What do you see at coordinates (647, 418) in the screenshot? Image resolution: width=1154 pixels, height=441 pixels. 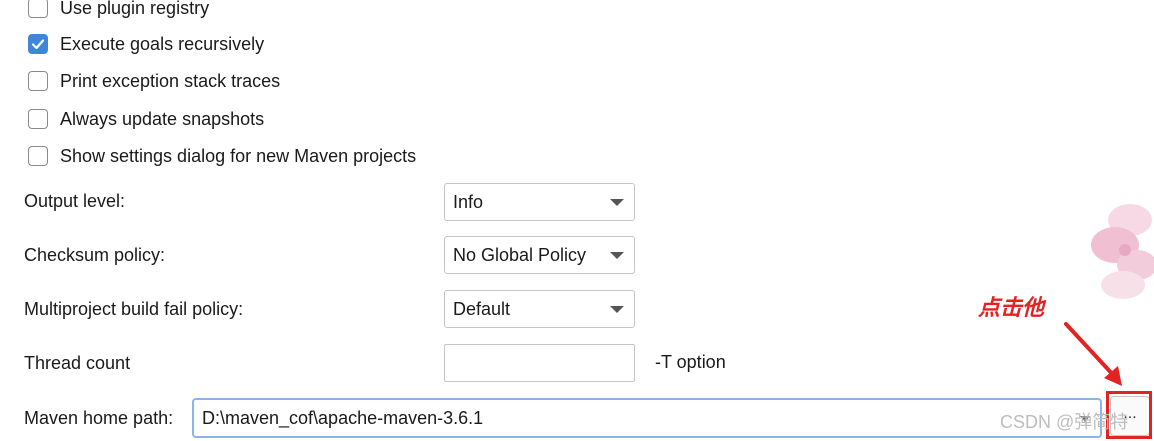 I see `maven-home-path-input: D:\maven_cof\apache-maven-3.6.1` at bounding box center [647, 418].